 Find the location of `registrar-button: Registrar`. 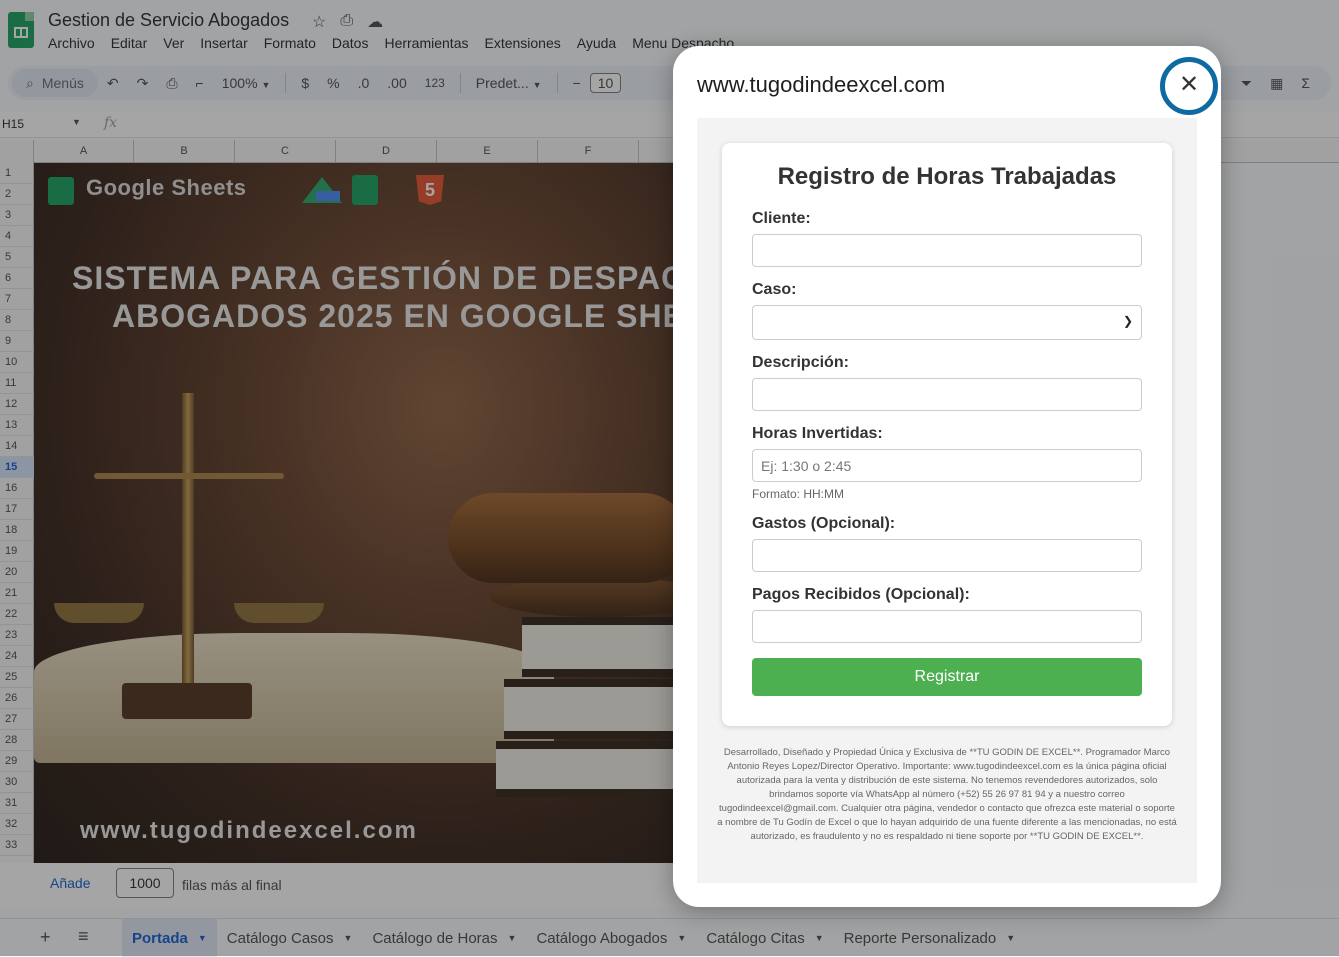

registrar-button: Registrar is located at coordinates (947, 677).